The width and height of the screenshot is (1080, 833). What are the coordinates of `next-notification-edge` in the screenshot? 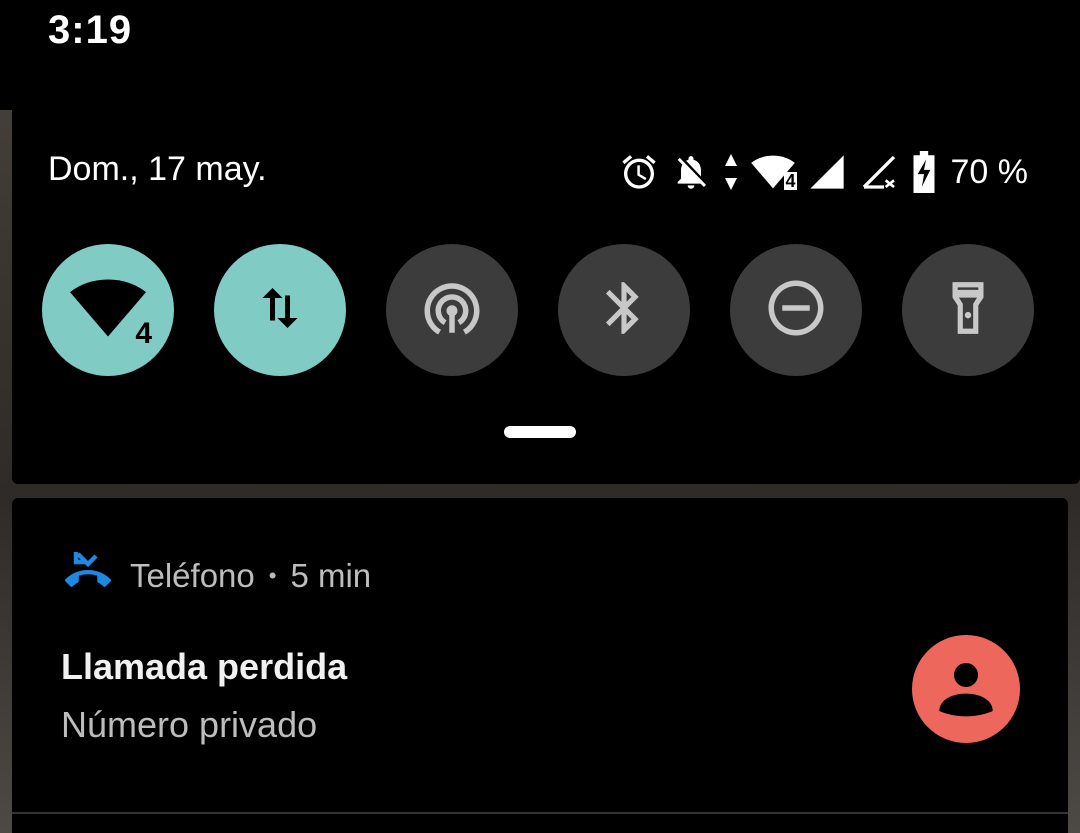 It's located at (540, 823).